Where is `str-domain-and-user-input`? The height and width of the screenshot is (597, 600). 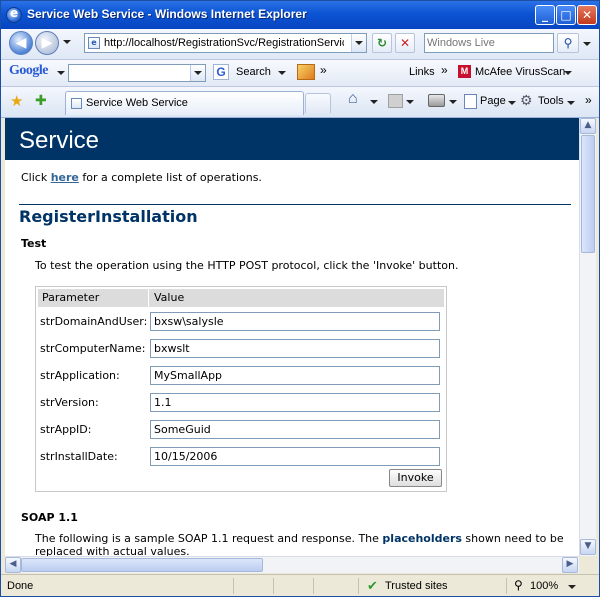
str-domain-and-user-input is located at coordinates (295, 321).